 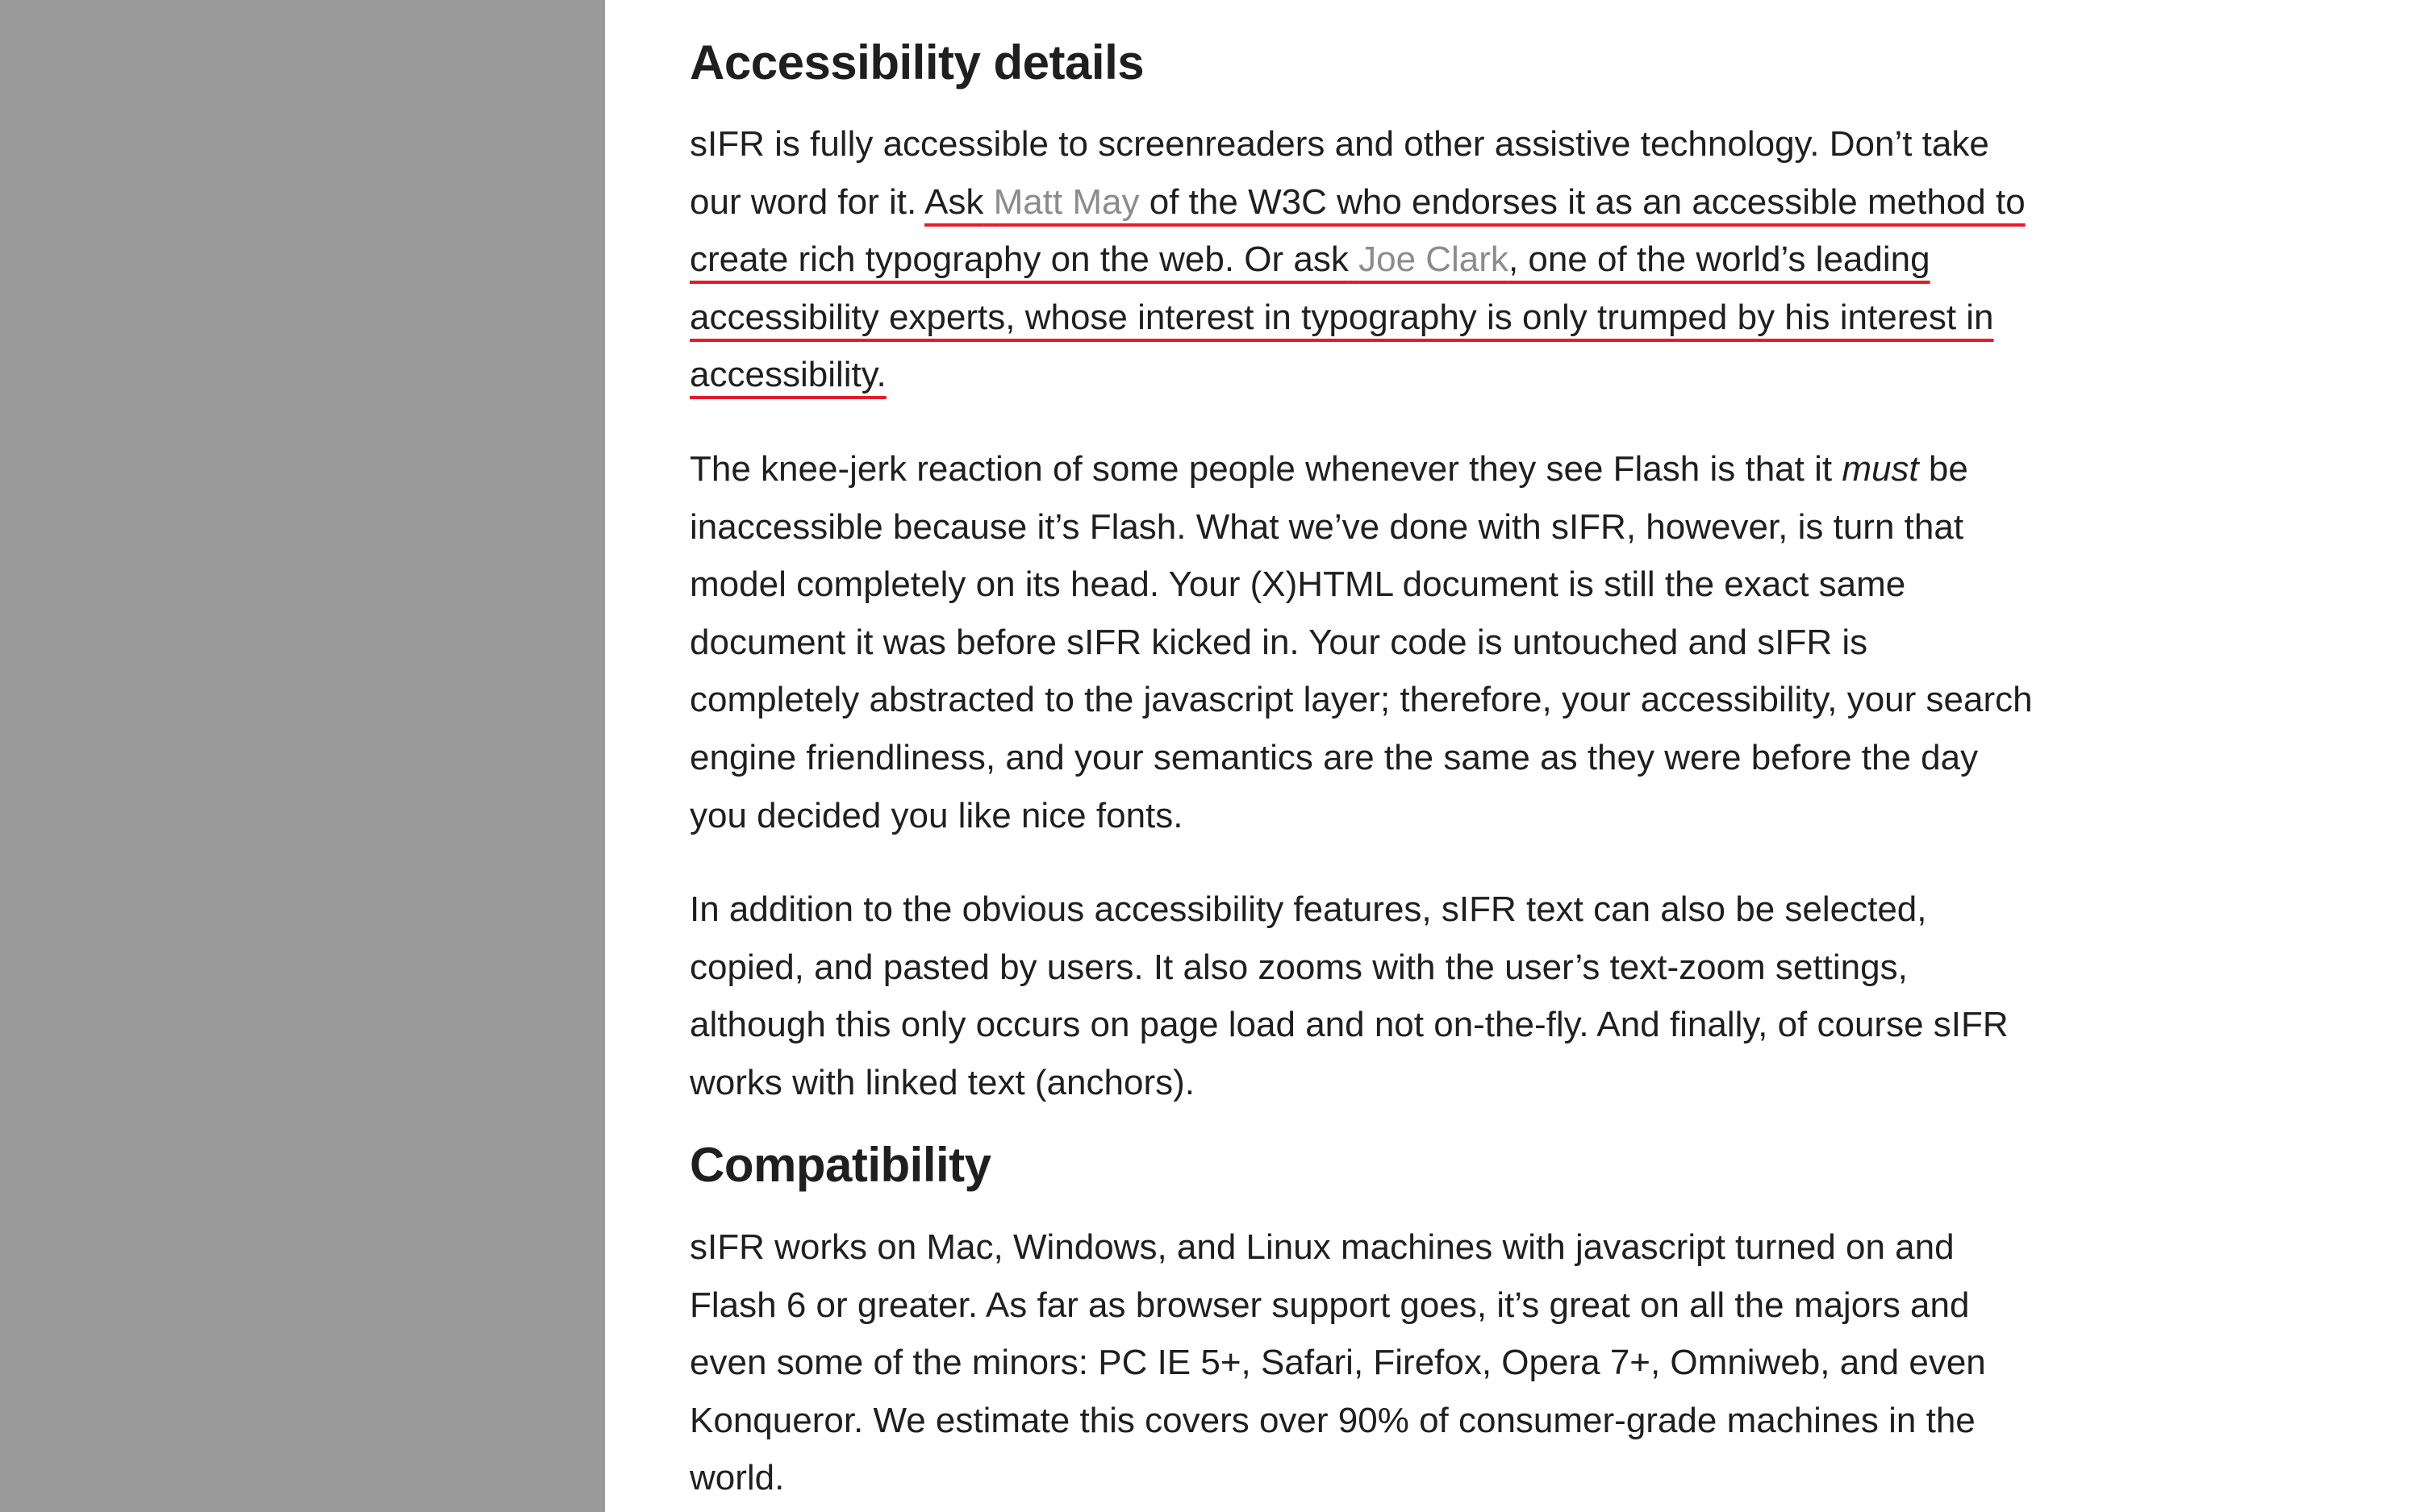 What do you see at coordinates (1433, 259) in the screenshot?
I see `joe-clark-link: Joe Clark` at bounding box center [1433, 259].